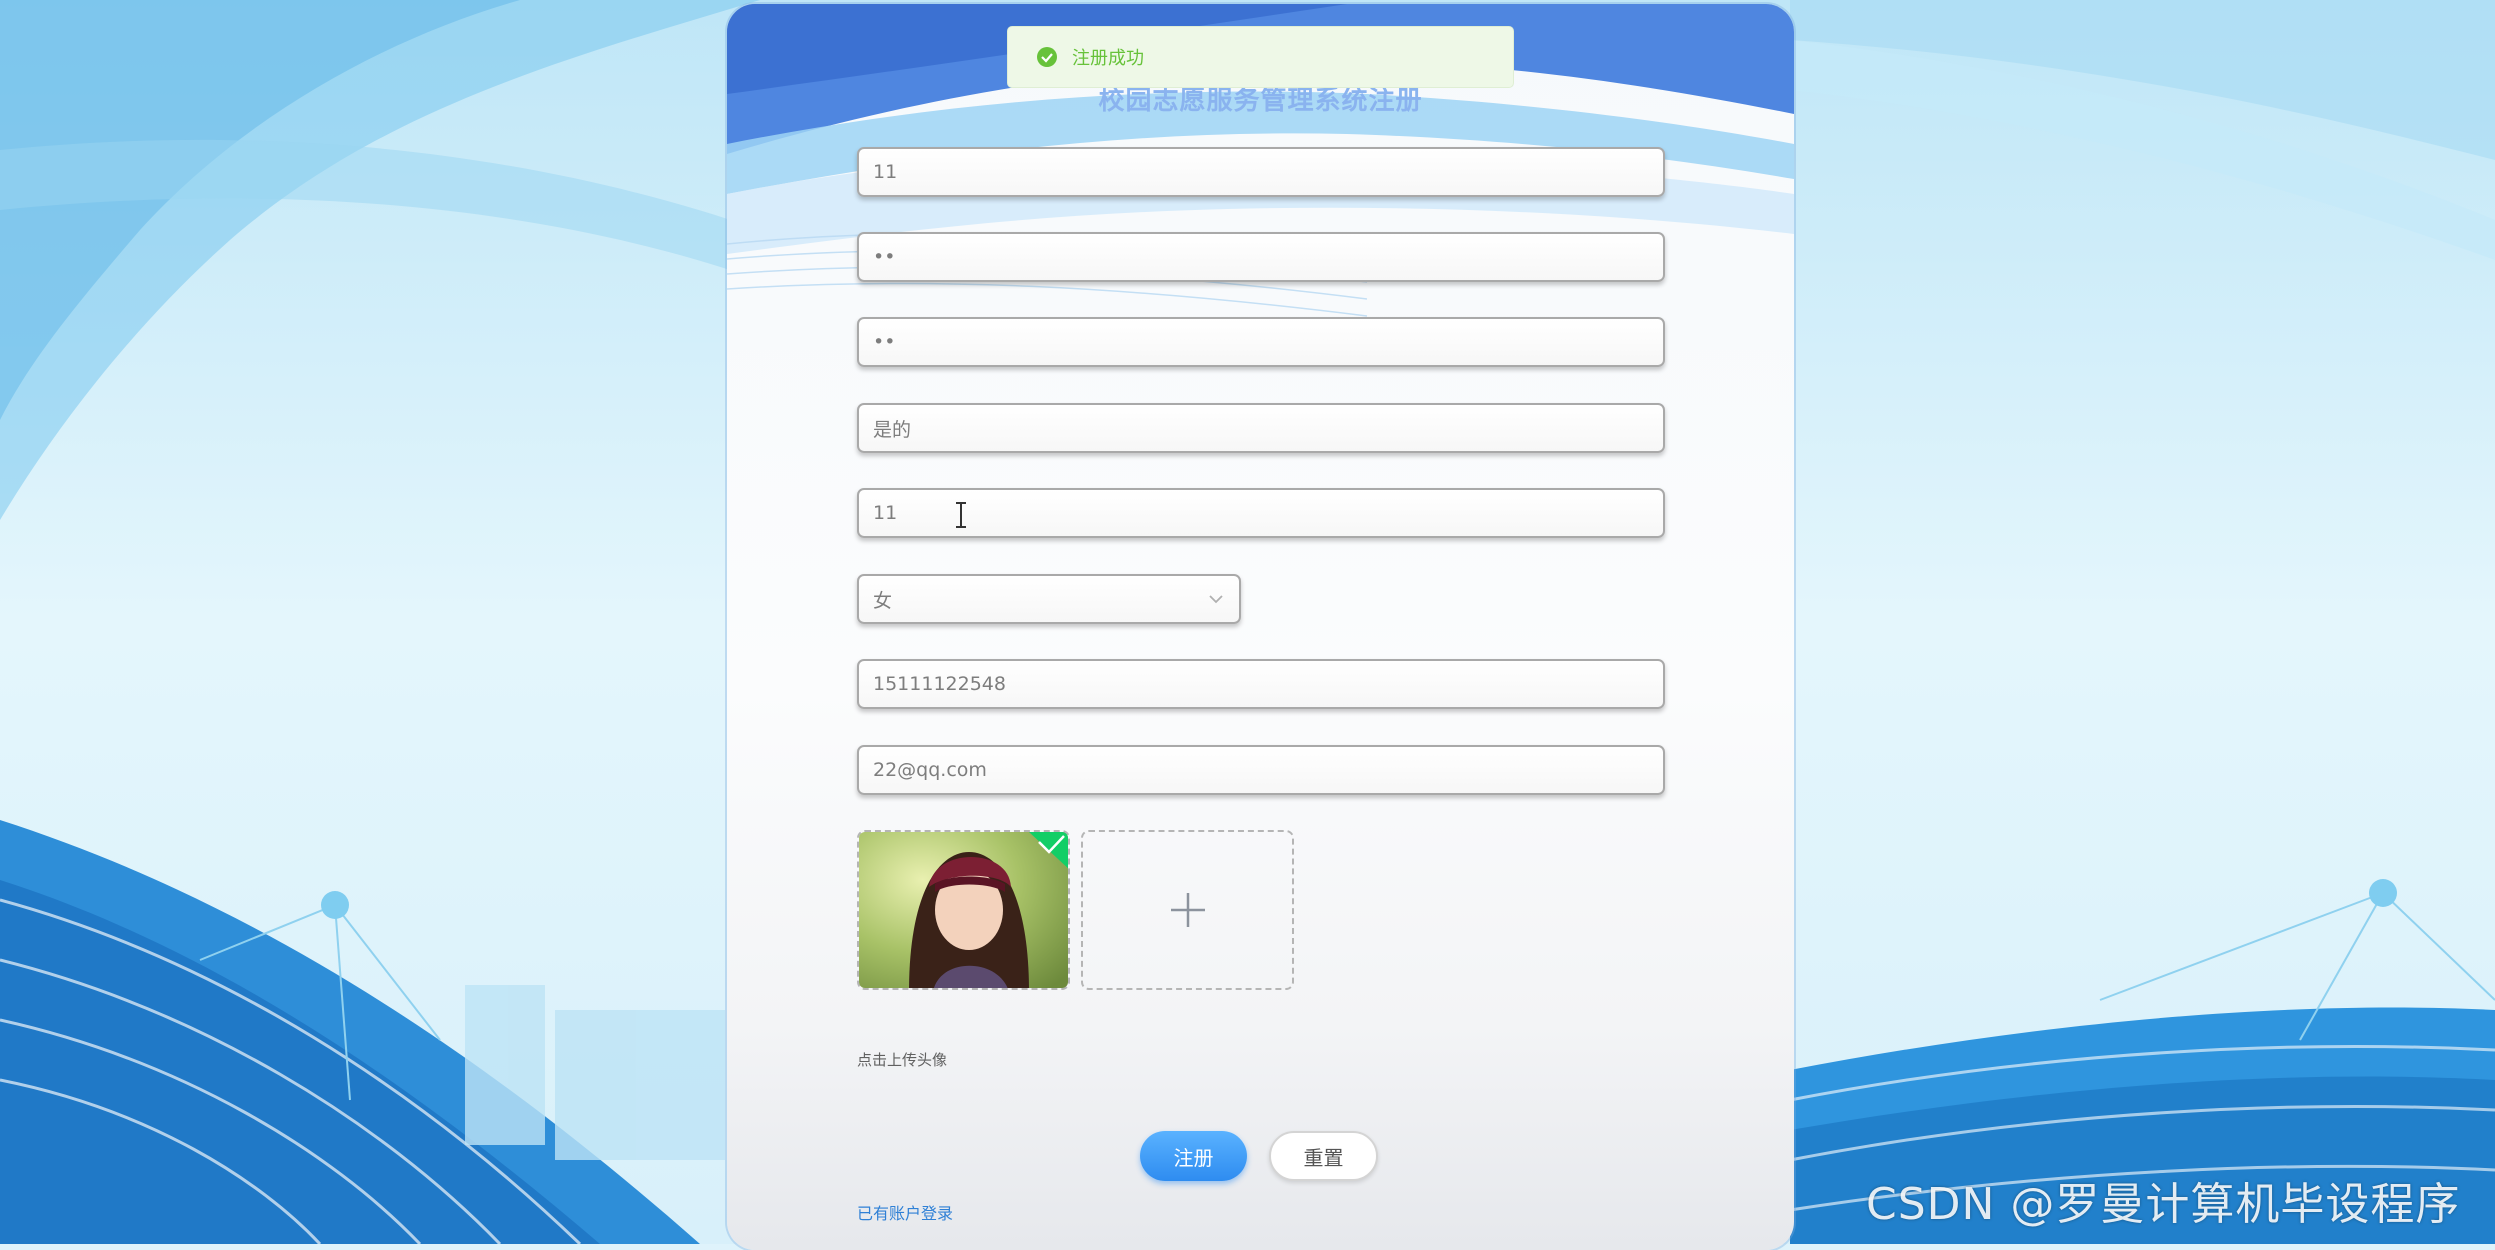 The image size is (2495, 1250). What do you see at coordinates (892, 429) in the screenshot?
I see `name-value: 是的` at bounding box center [892, 429].